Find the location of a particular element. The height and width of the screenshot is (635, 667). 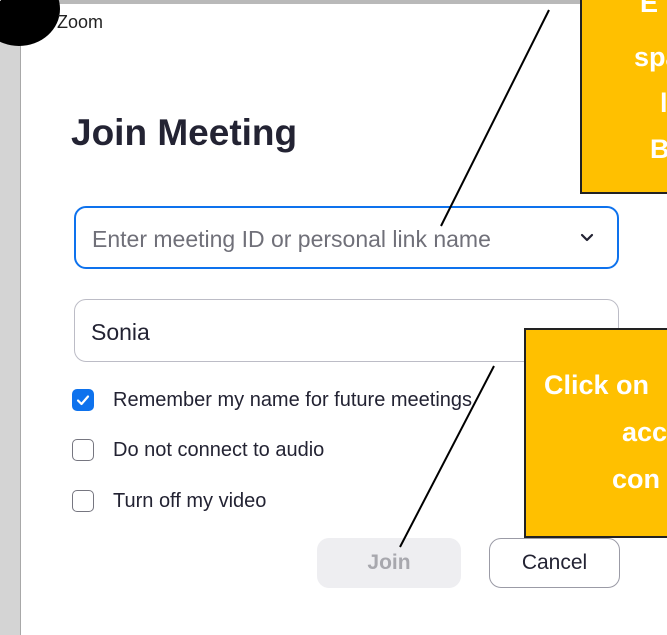

no-audio-option: Do not connect to audio is located at coordinates (198, 450).